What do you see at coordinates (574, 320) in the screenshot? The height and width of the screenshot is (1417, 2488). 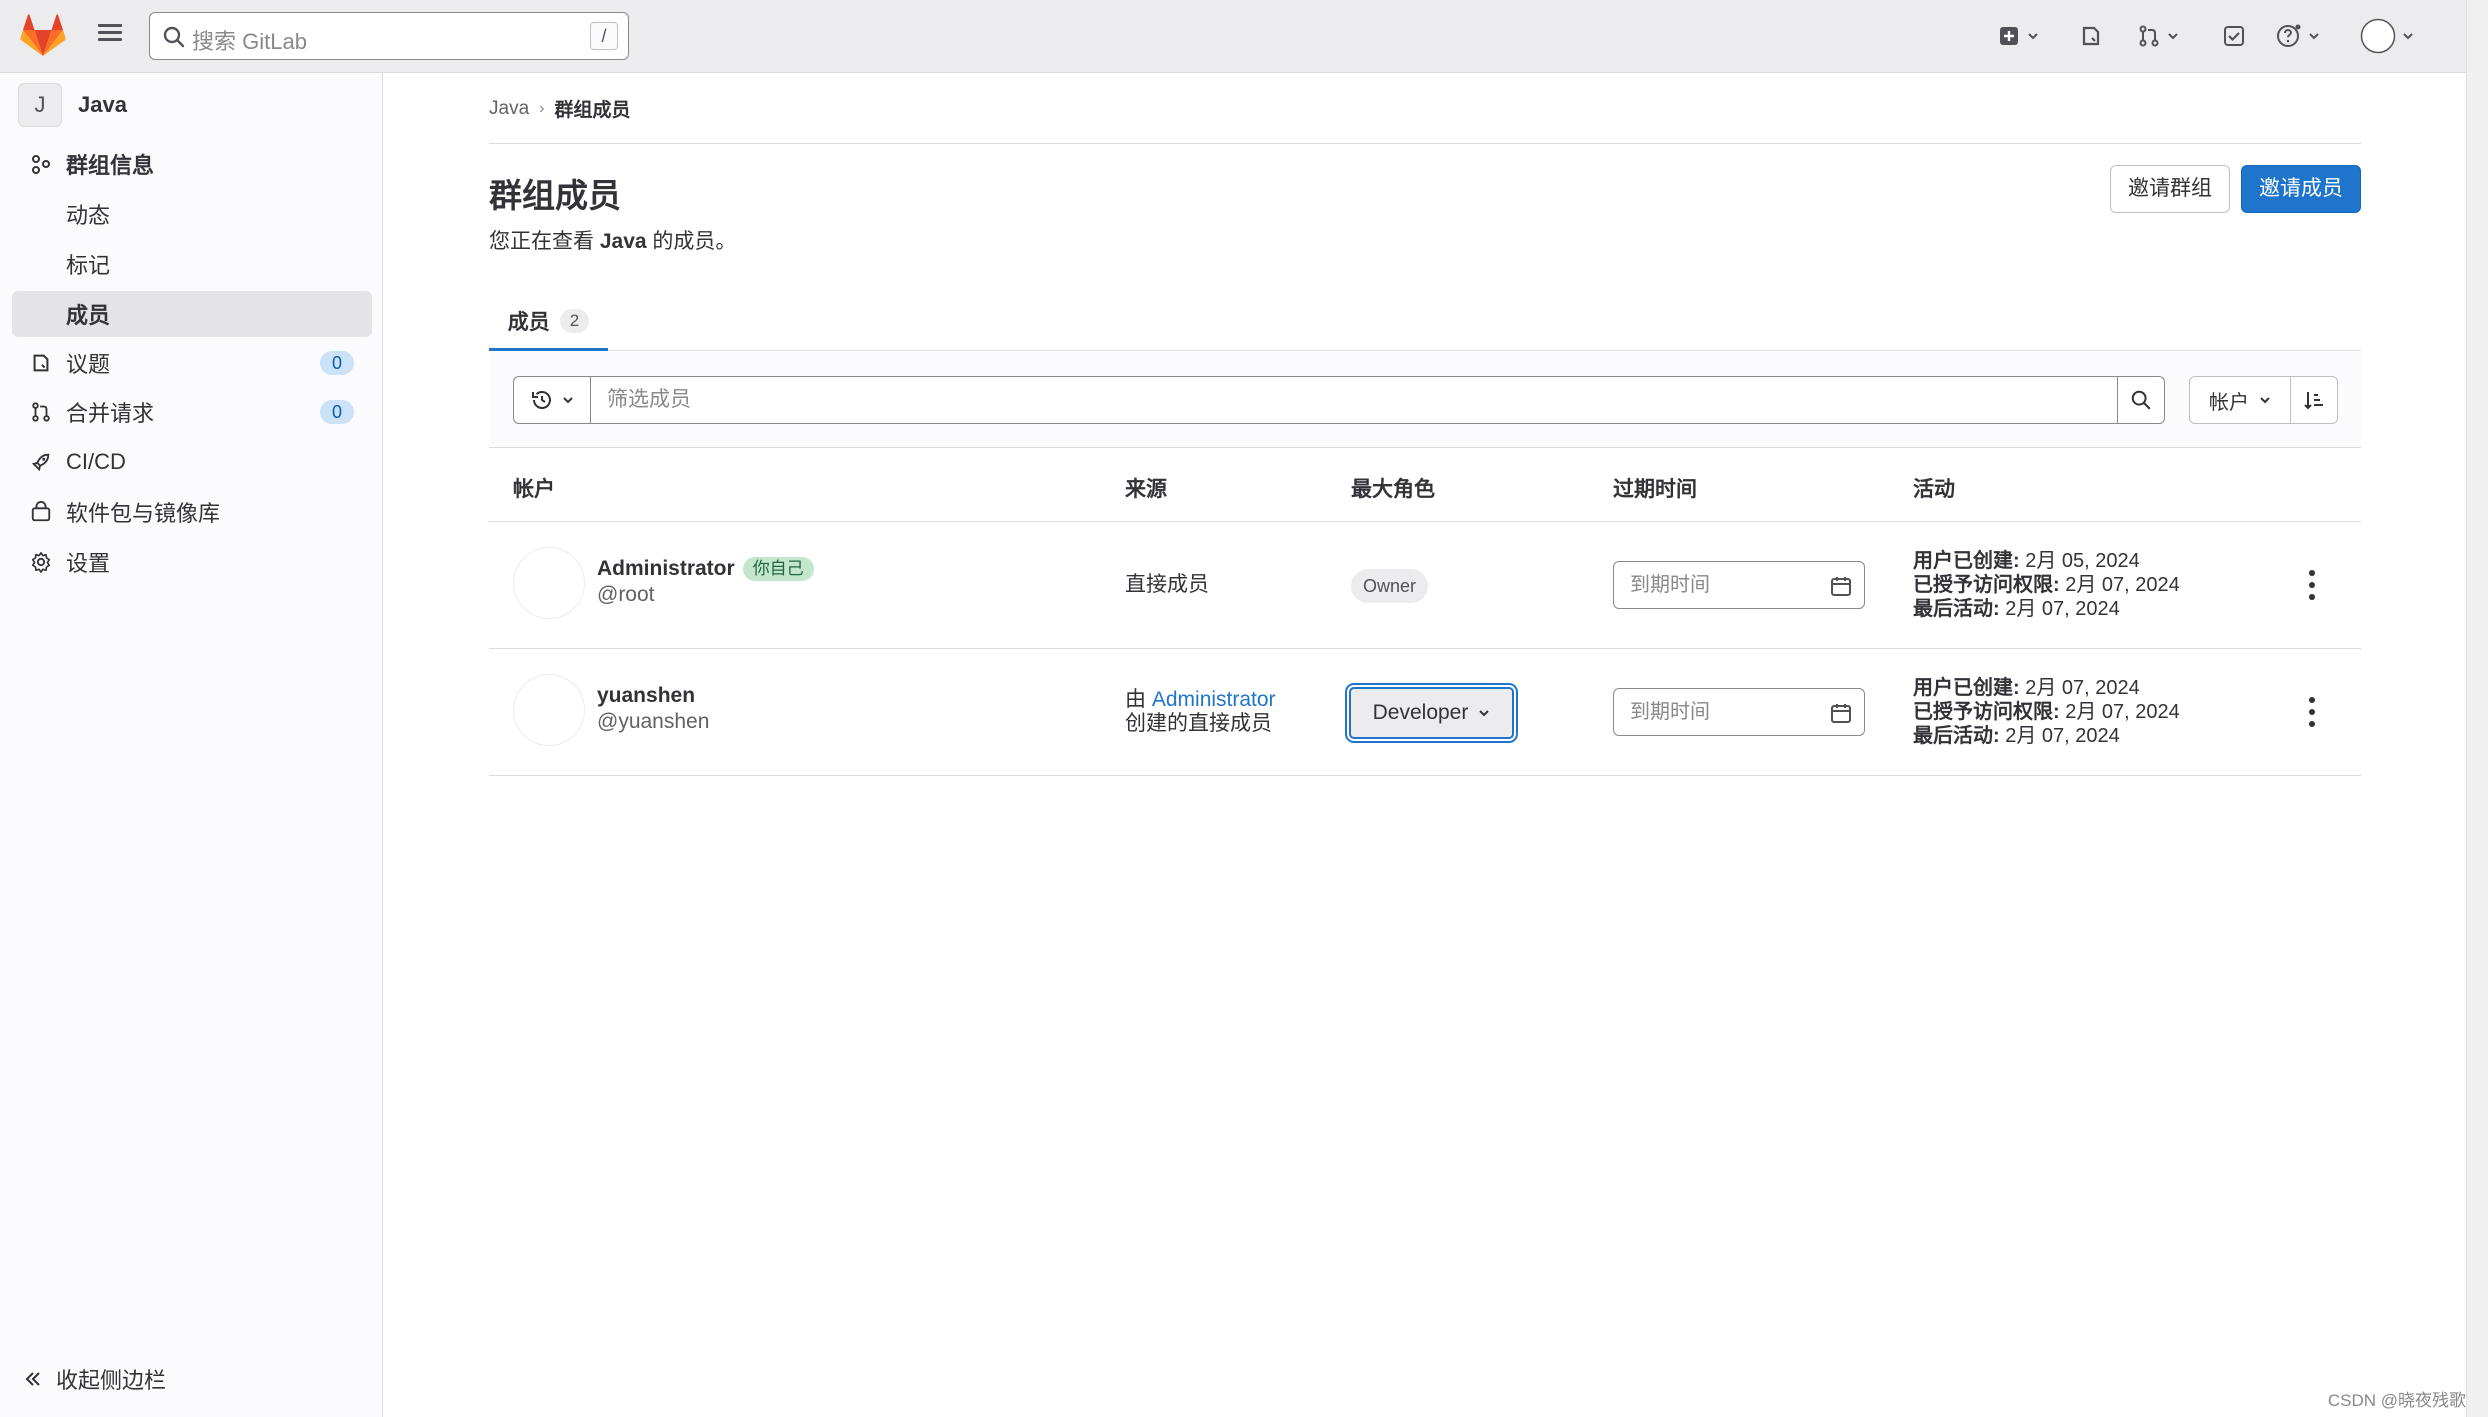 I see `tab-count-badge: 2` at bounding box center [574, 320].